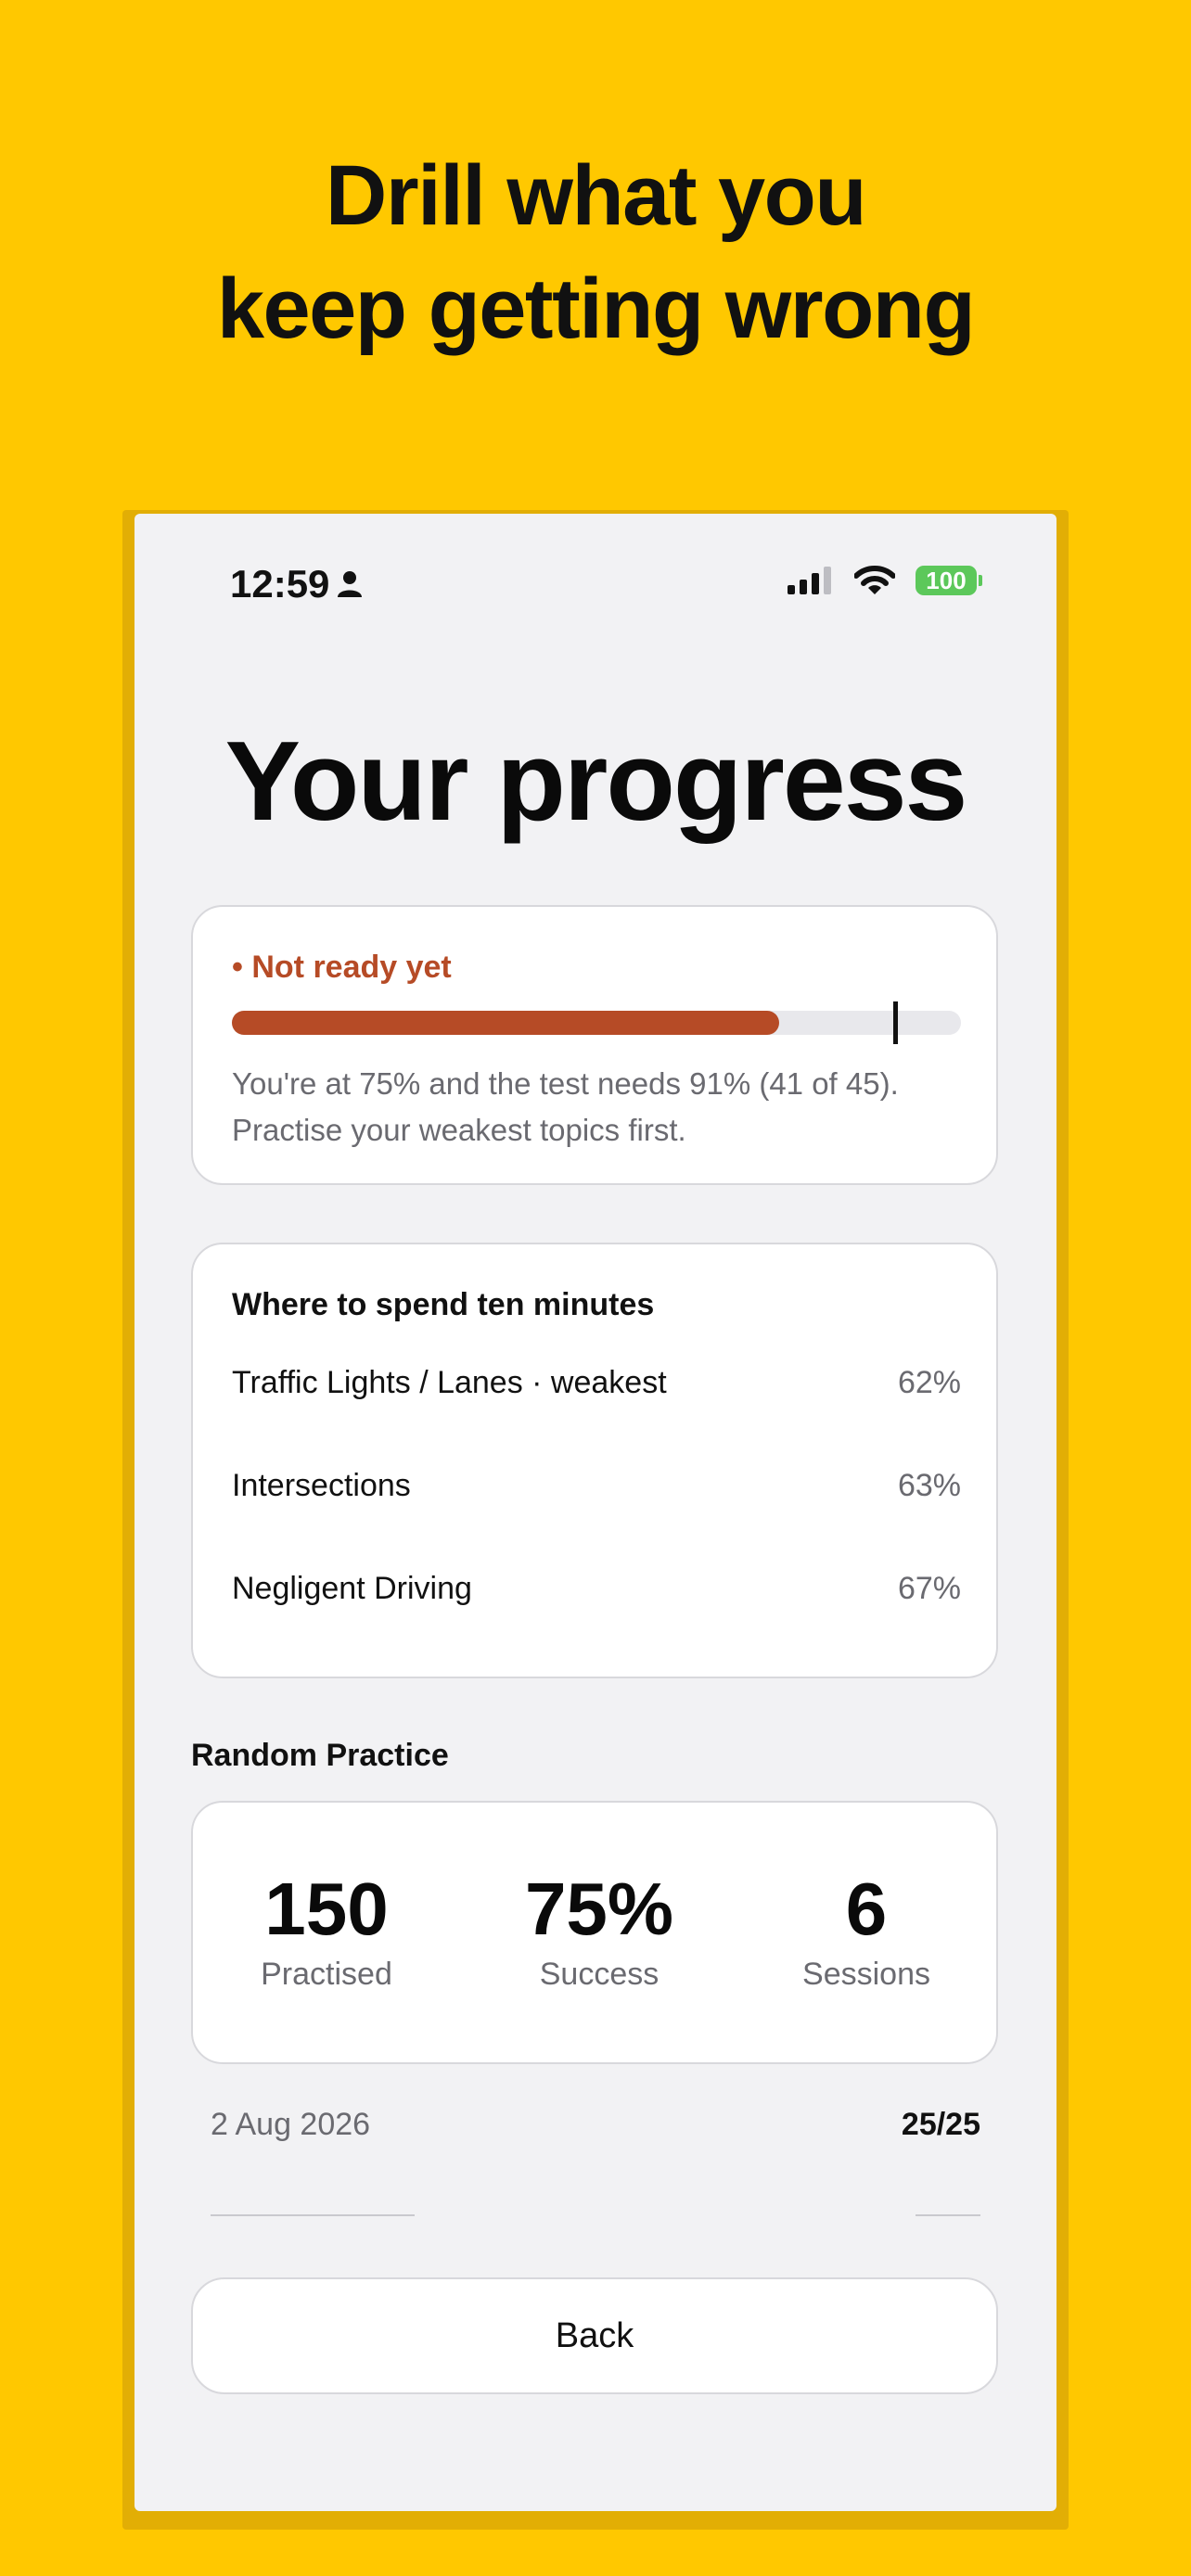 The width and height of the screenshot is (1191, 2576). Describe the element at coordinates (595, 2217) in the screenshot. I see `clipped-session-row` at that location.